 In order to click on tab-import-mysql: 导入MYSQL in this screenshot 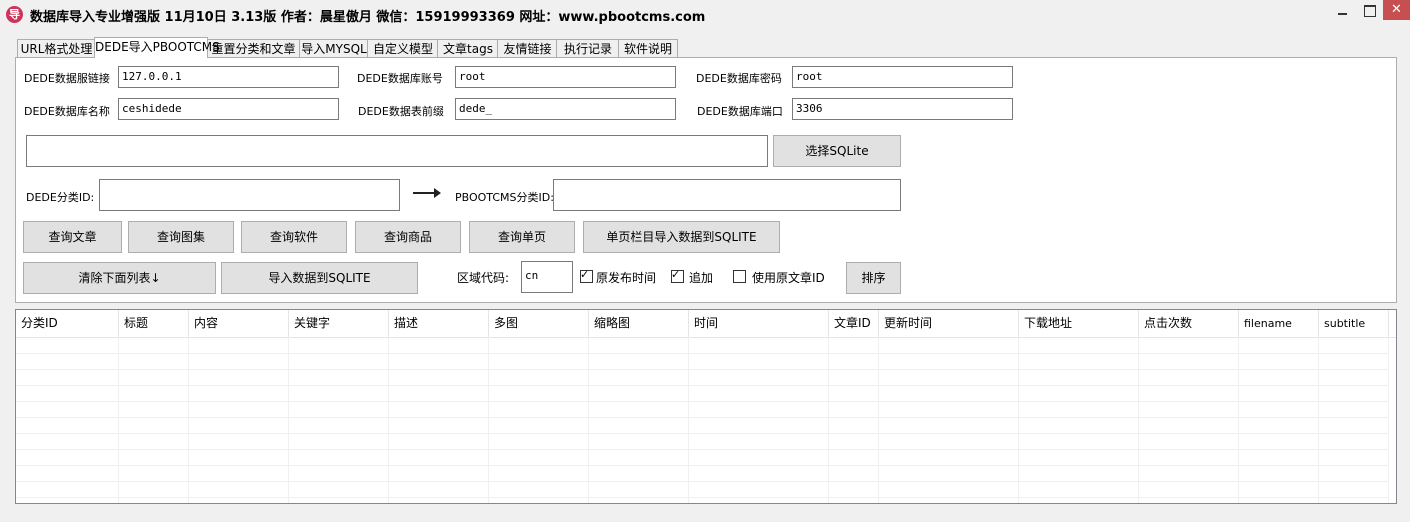, I will do `click(334, 48)`.